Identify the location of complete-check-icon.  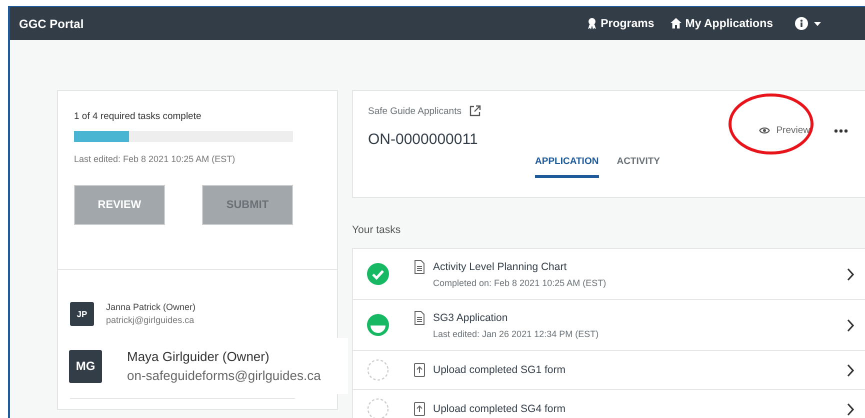
(378, 274).